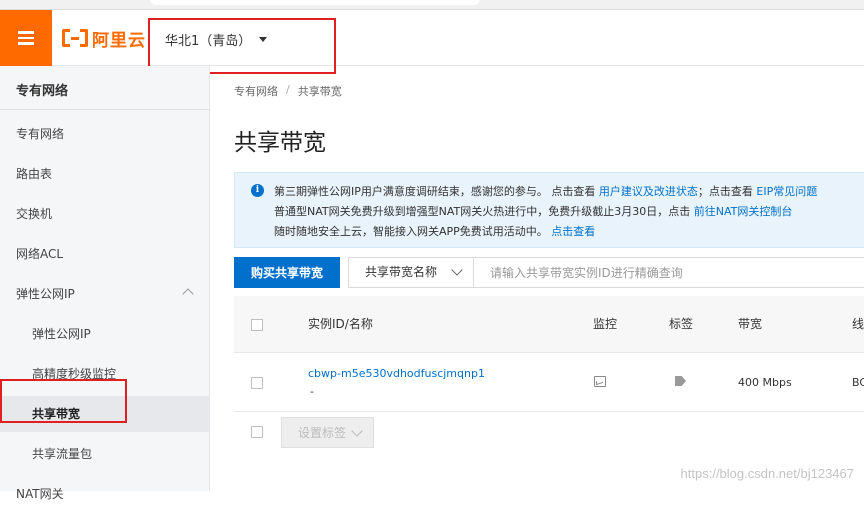  What do you see at coordinates (257, 325) in the screenshot?
I see `select-all-checkbox` at bounding box center [257, 325].